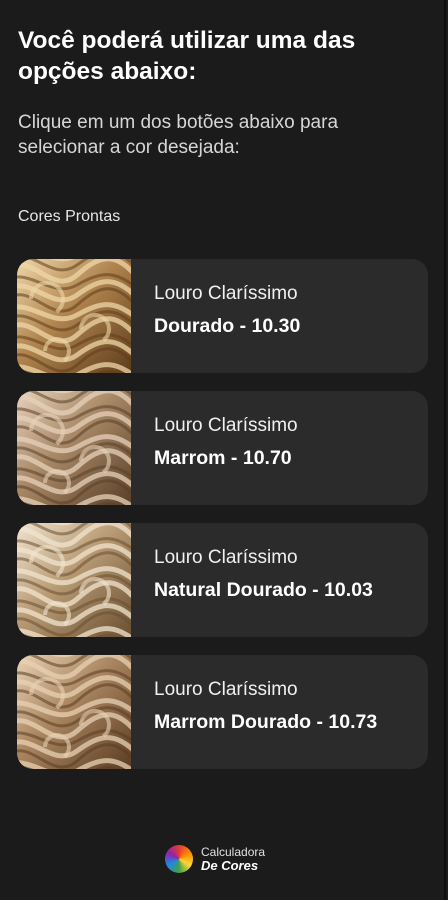 This screenshot has width=448, height=900. I want to click on color-card-10-30: Louro Claríssimo Dourado - 10.30, so click(222, 316).